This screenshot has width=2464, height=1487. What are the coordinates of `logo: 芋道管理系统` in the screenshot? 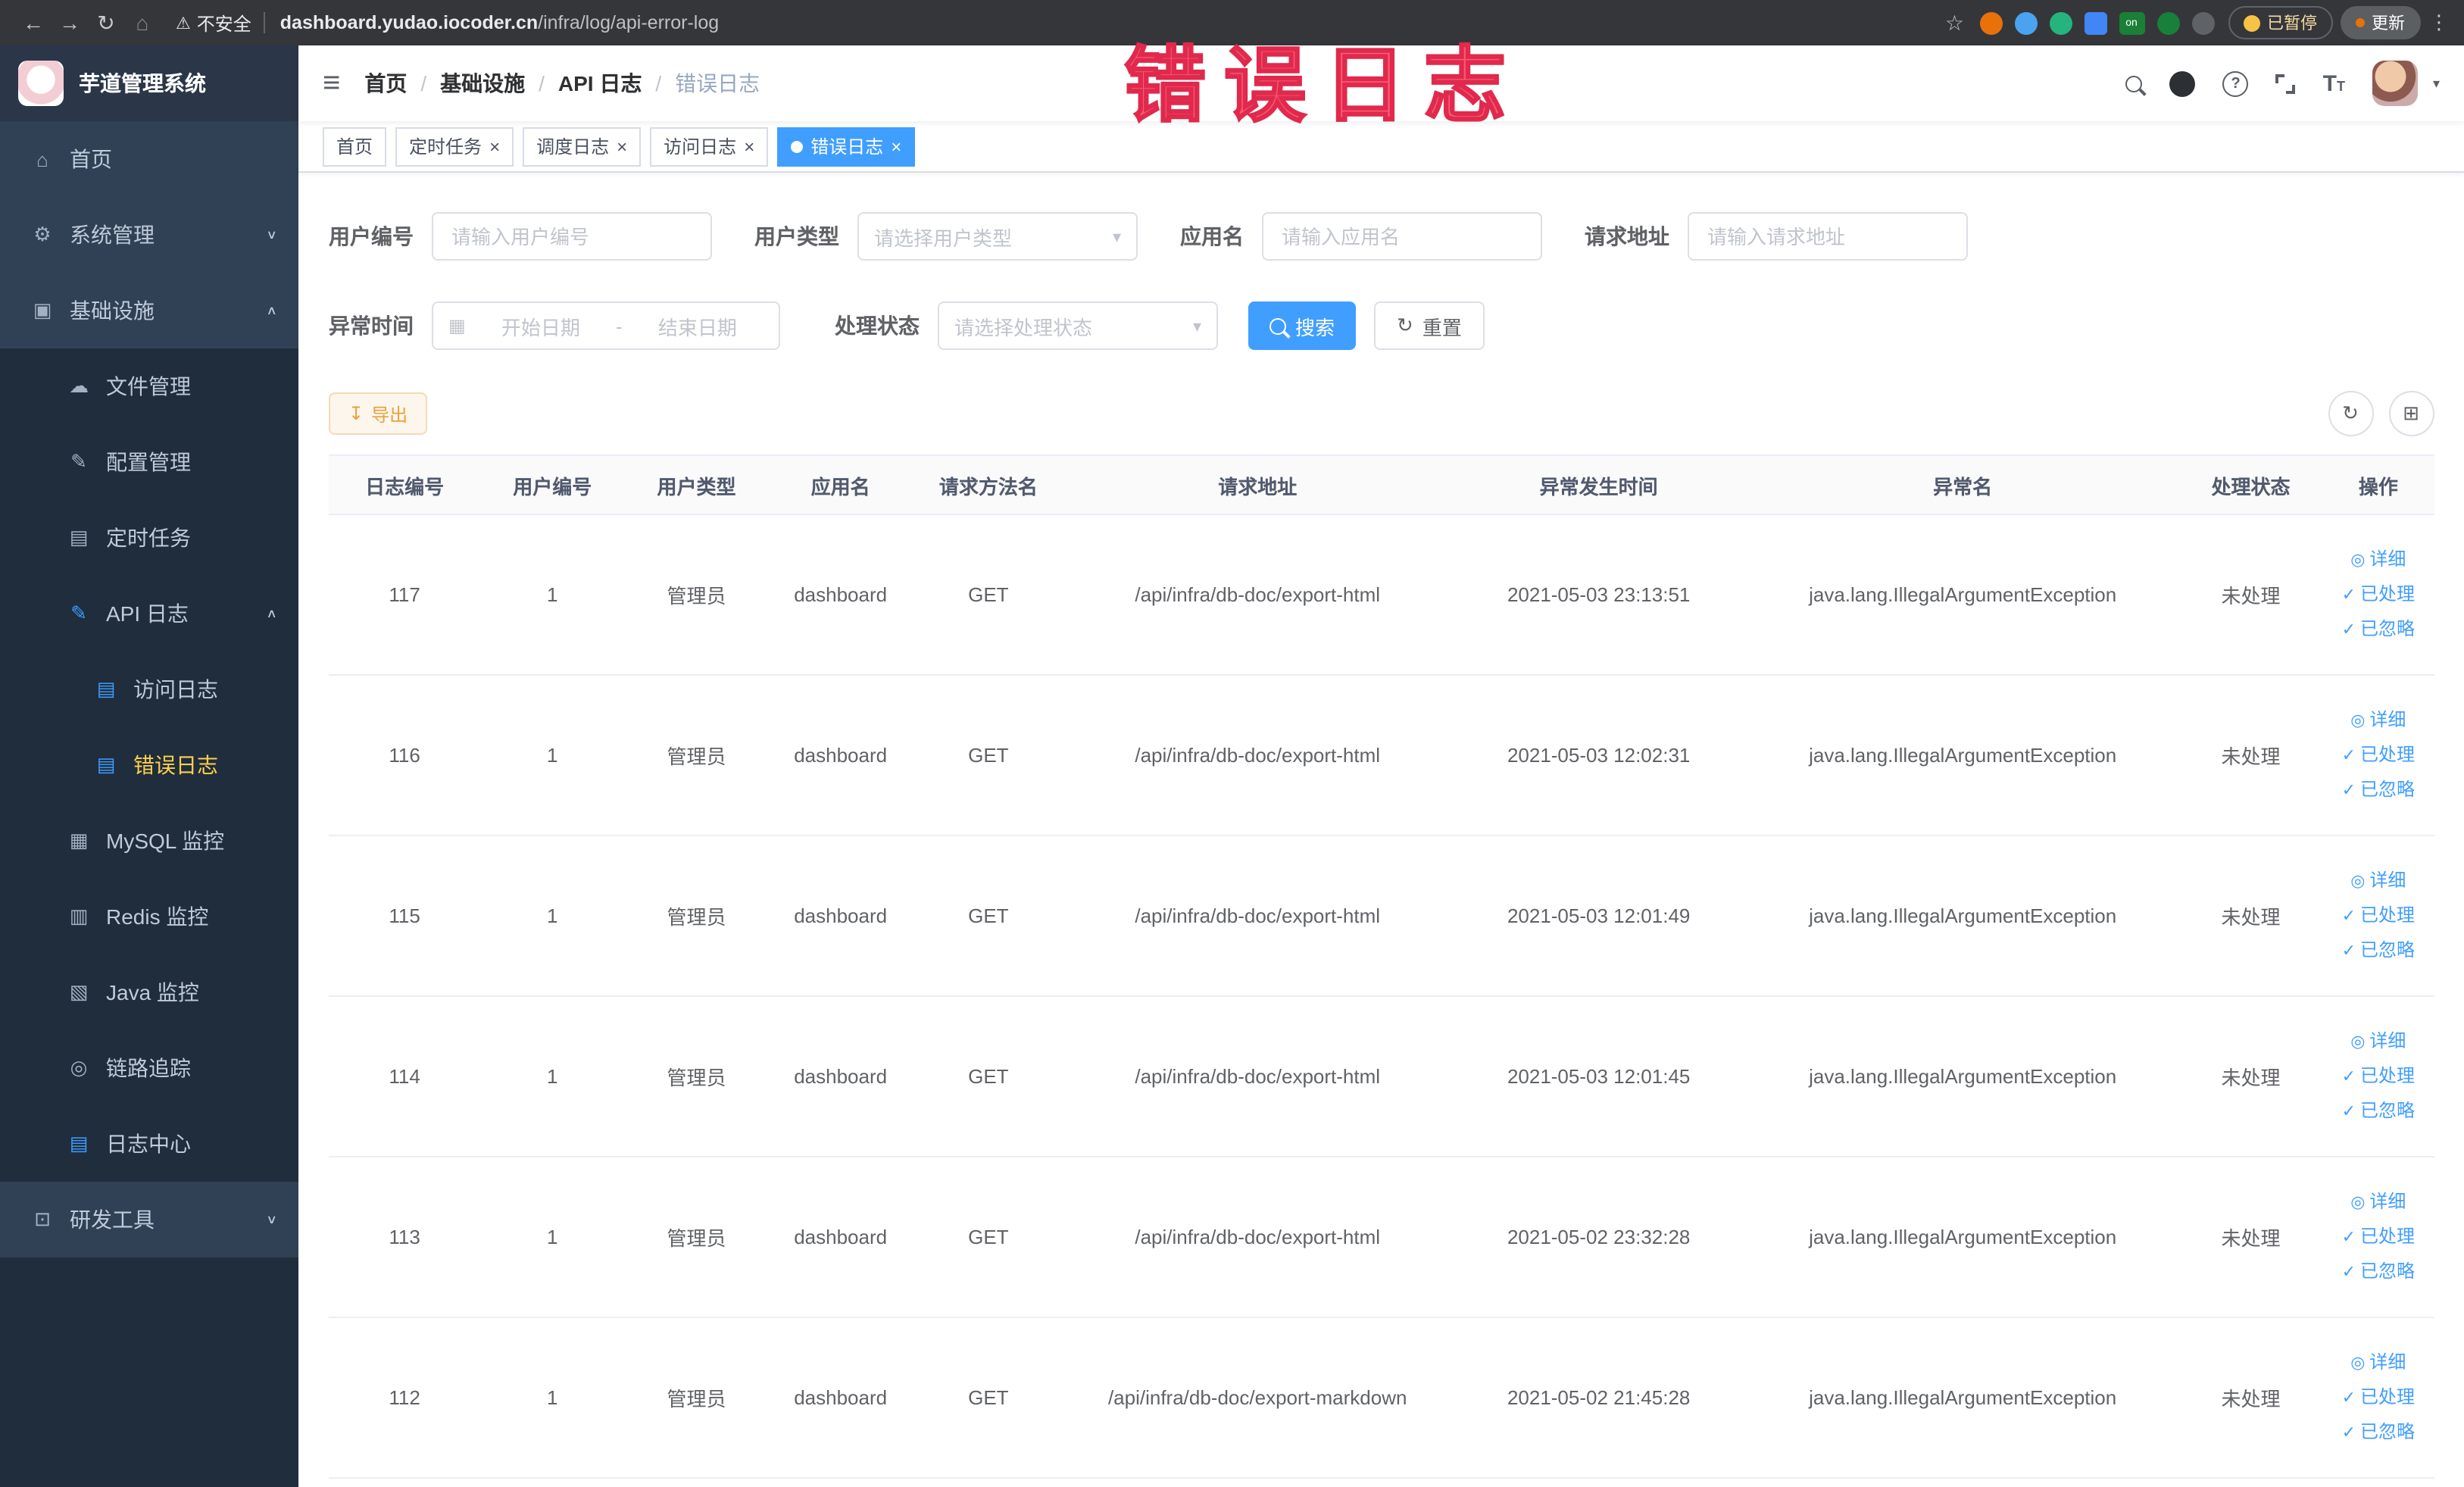 It's located at (149, 83).